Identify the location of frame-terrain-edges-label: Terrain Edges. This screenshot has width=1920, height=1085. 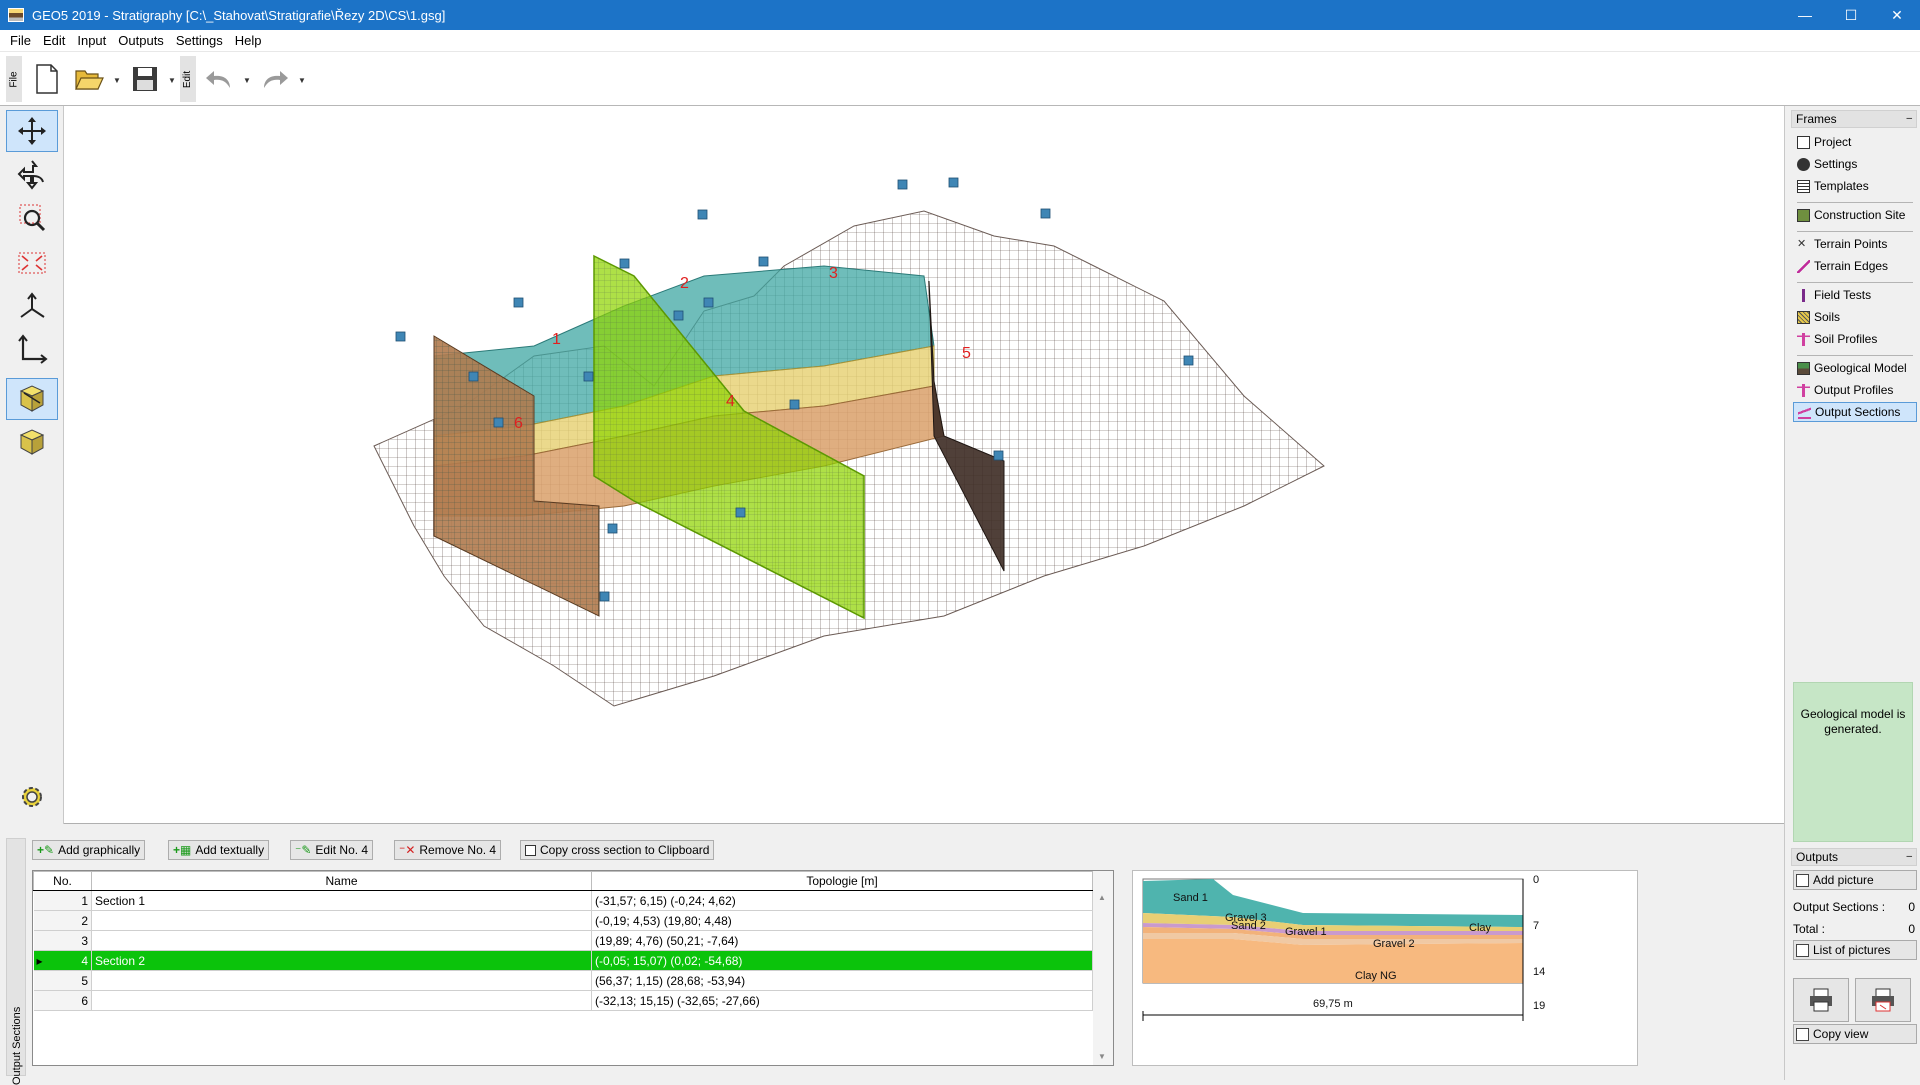
(1851, 266).